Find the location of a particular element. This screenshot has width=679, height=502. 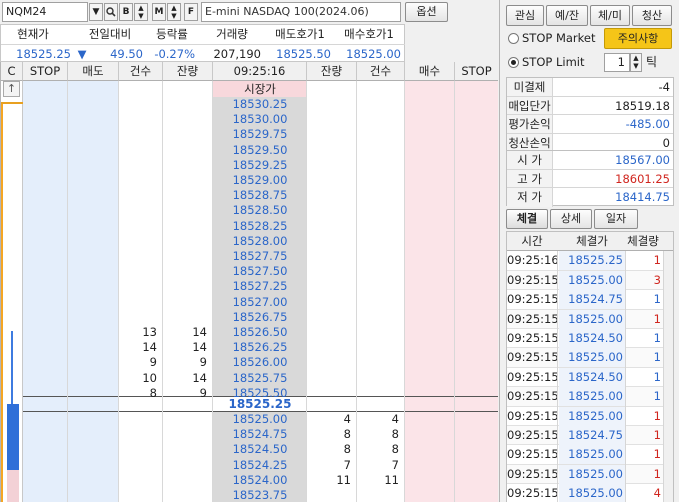

b-spinner-icon: ▲ ▼ is located at coordinates (141, 12).